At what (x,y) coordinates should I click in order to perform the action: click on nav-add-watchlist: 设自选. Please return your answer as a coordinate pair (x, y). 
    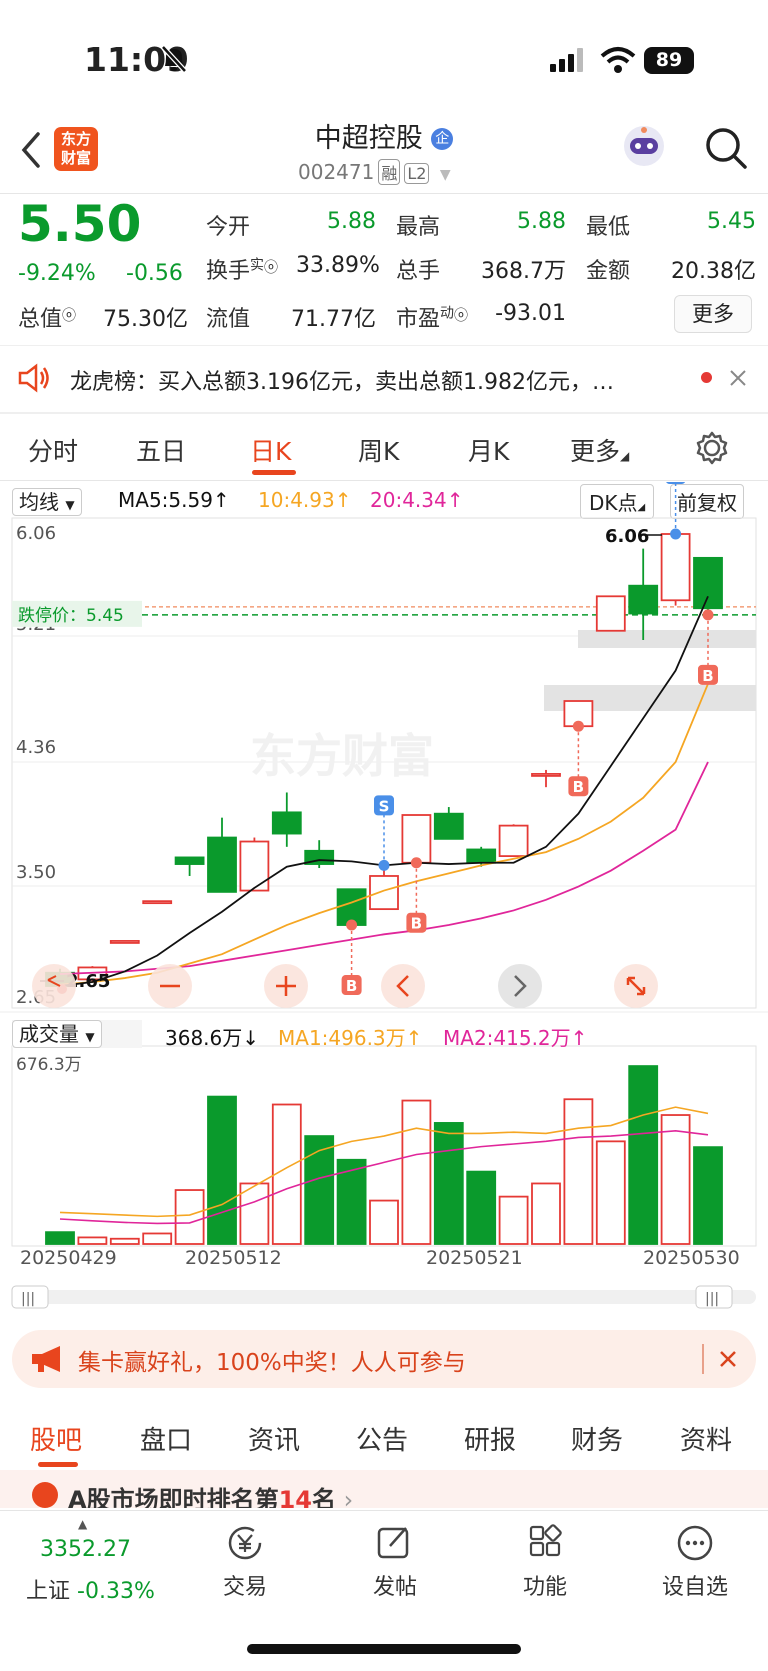
    Looking at the image, I should click on (695, 1562).